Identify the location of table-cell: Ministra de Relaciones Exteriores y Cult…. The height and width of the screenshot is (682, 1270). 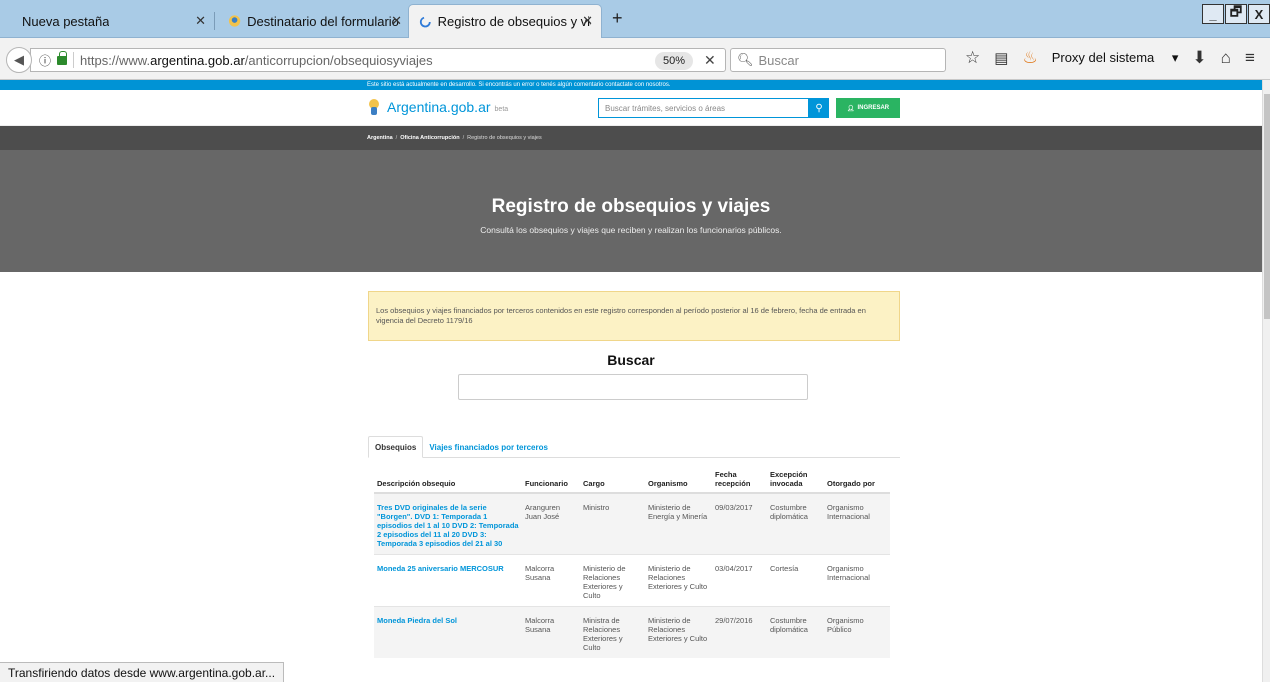
(612, 632).